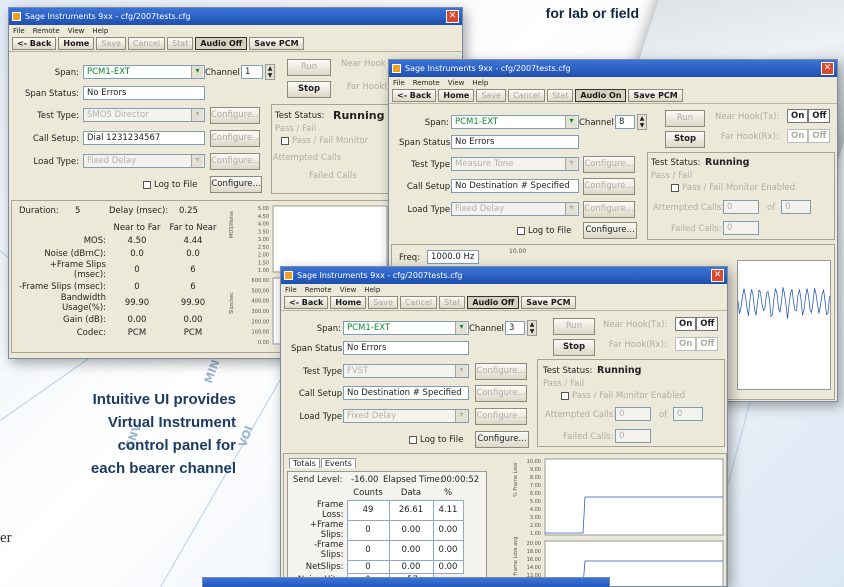  Describe the element at coordinates (534, 544) in the screenshot. I see `w3-axis2-tick-label: 20.00` at that location.